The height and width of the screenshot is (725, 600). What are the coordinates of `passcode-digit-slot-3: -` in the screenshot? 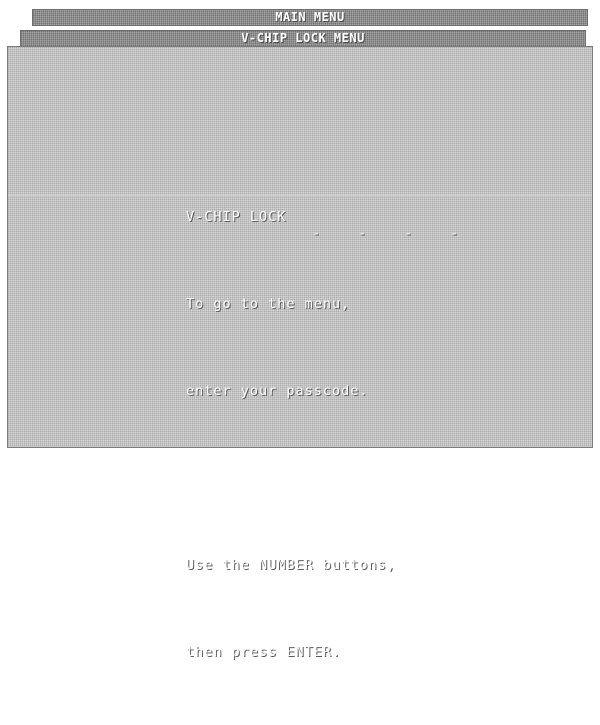 It's located at (408, 234).